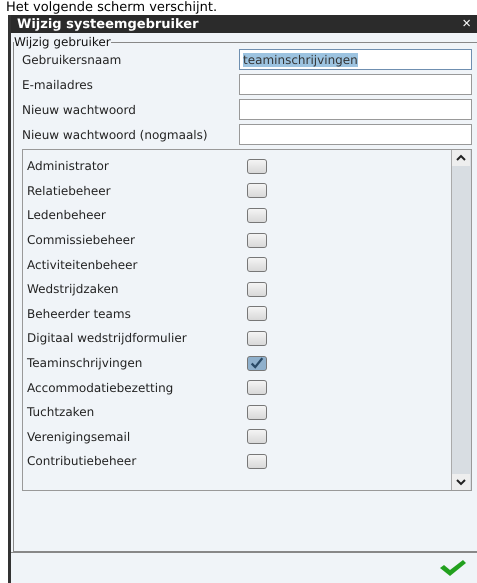 This screenshot has width=477, height=583. Describe the element at coordinates (108, 24) in the screenshot. I see `window-title: Wijzig systeemgebruiker` at that location.